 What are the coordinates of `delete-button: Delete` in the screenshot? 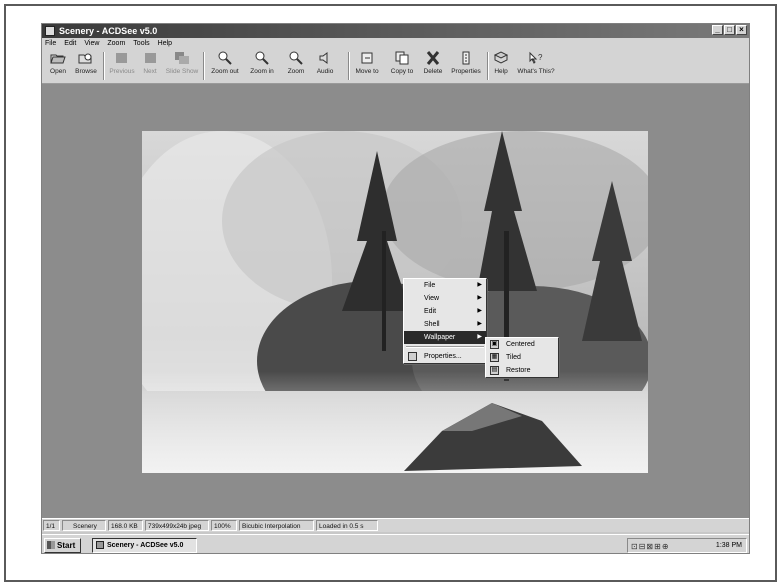 It's located at (433, 66).